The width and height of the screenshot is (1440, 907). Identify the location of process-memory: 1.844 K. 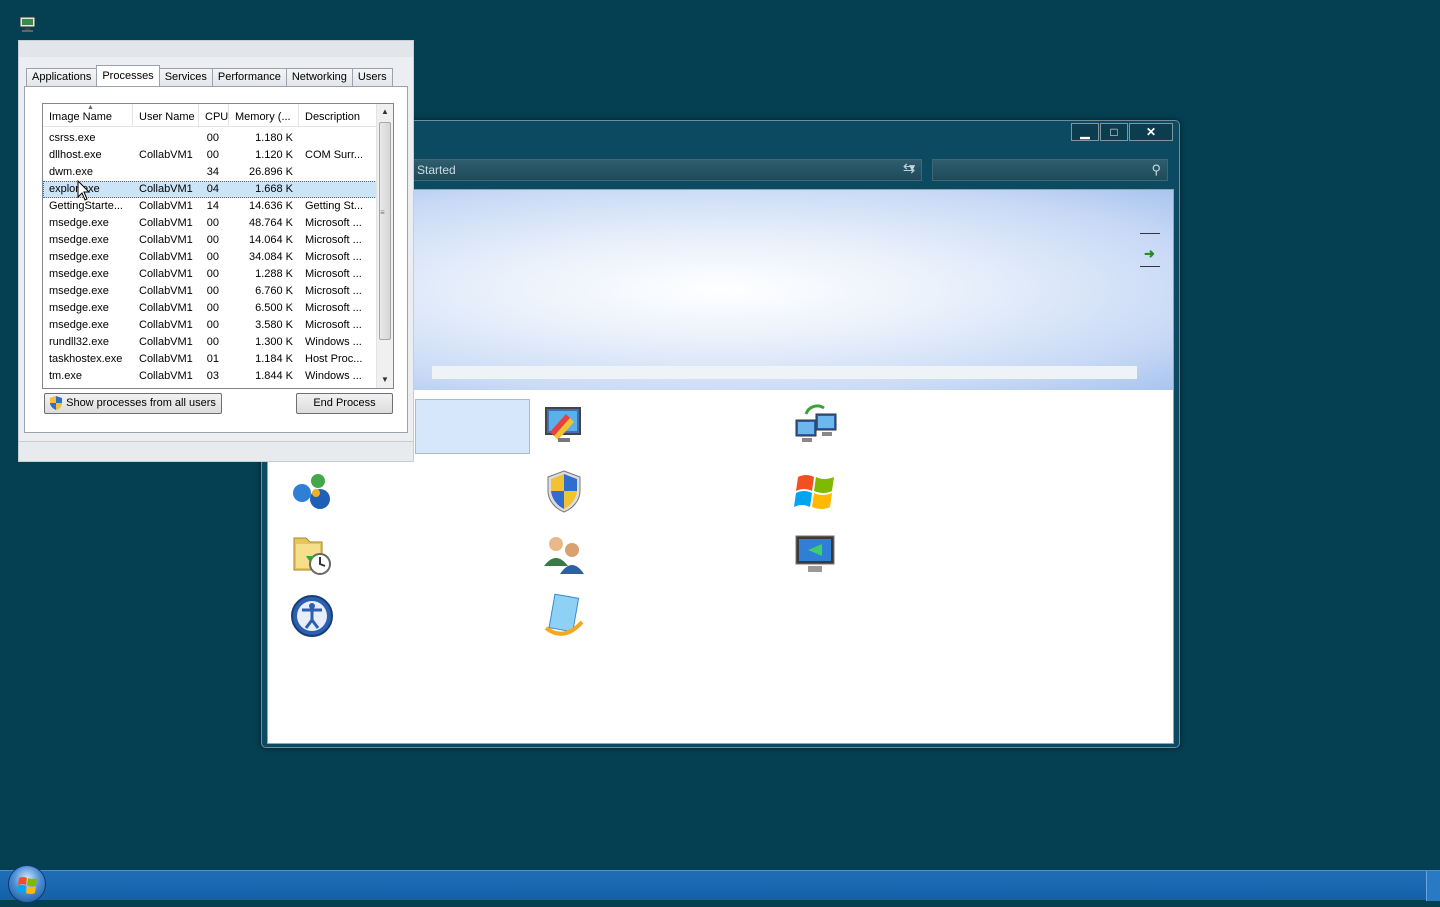
(274, 376).